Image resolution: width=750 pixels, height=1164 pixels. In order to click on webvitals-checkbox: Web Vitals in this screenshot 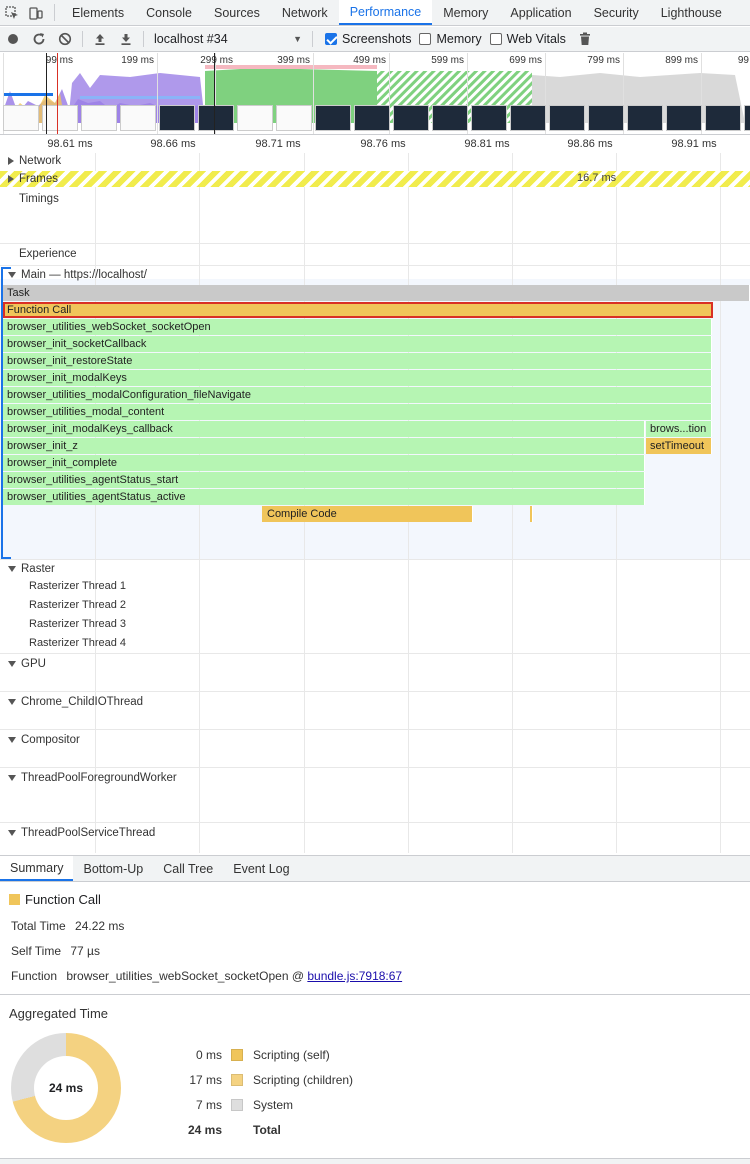, I will do `click(527, 39)`.